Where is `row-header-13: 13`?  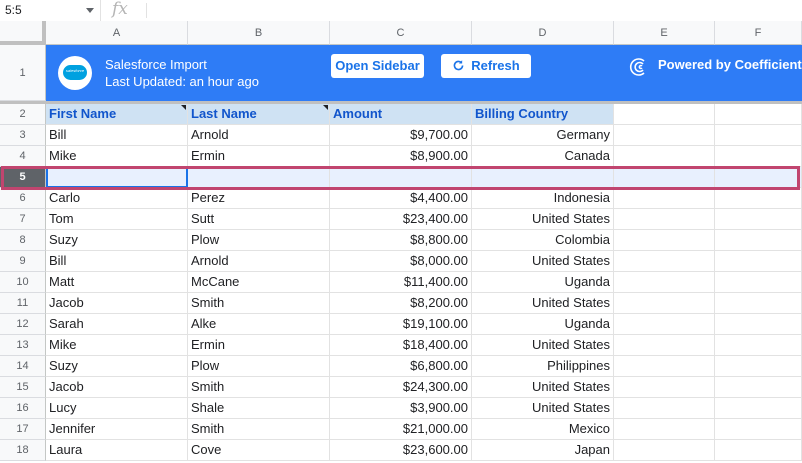
row-header-13: 13 is located at coordinates (23, 345).